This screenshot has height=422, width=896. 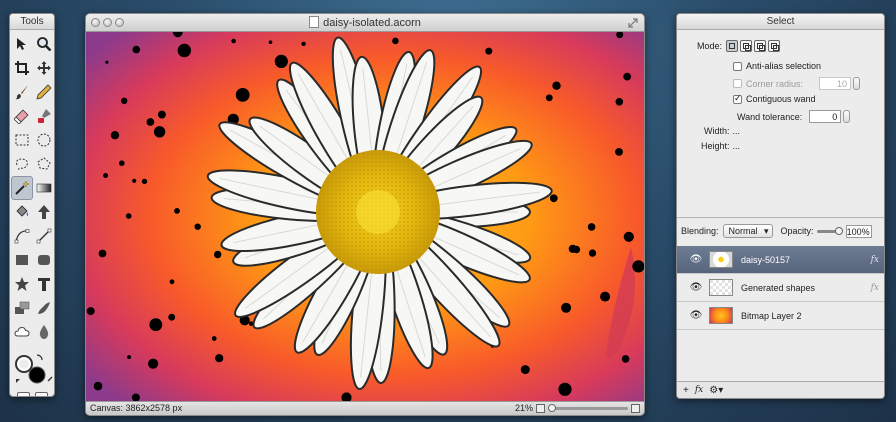 What do you see at coordinates (22, 260) in the screenshot?
I see `rect-shape-icon` at bounding box center [22, 260].